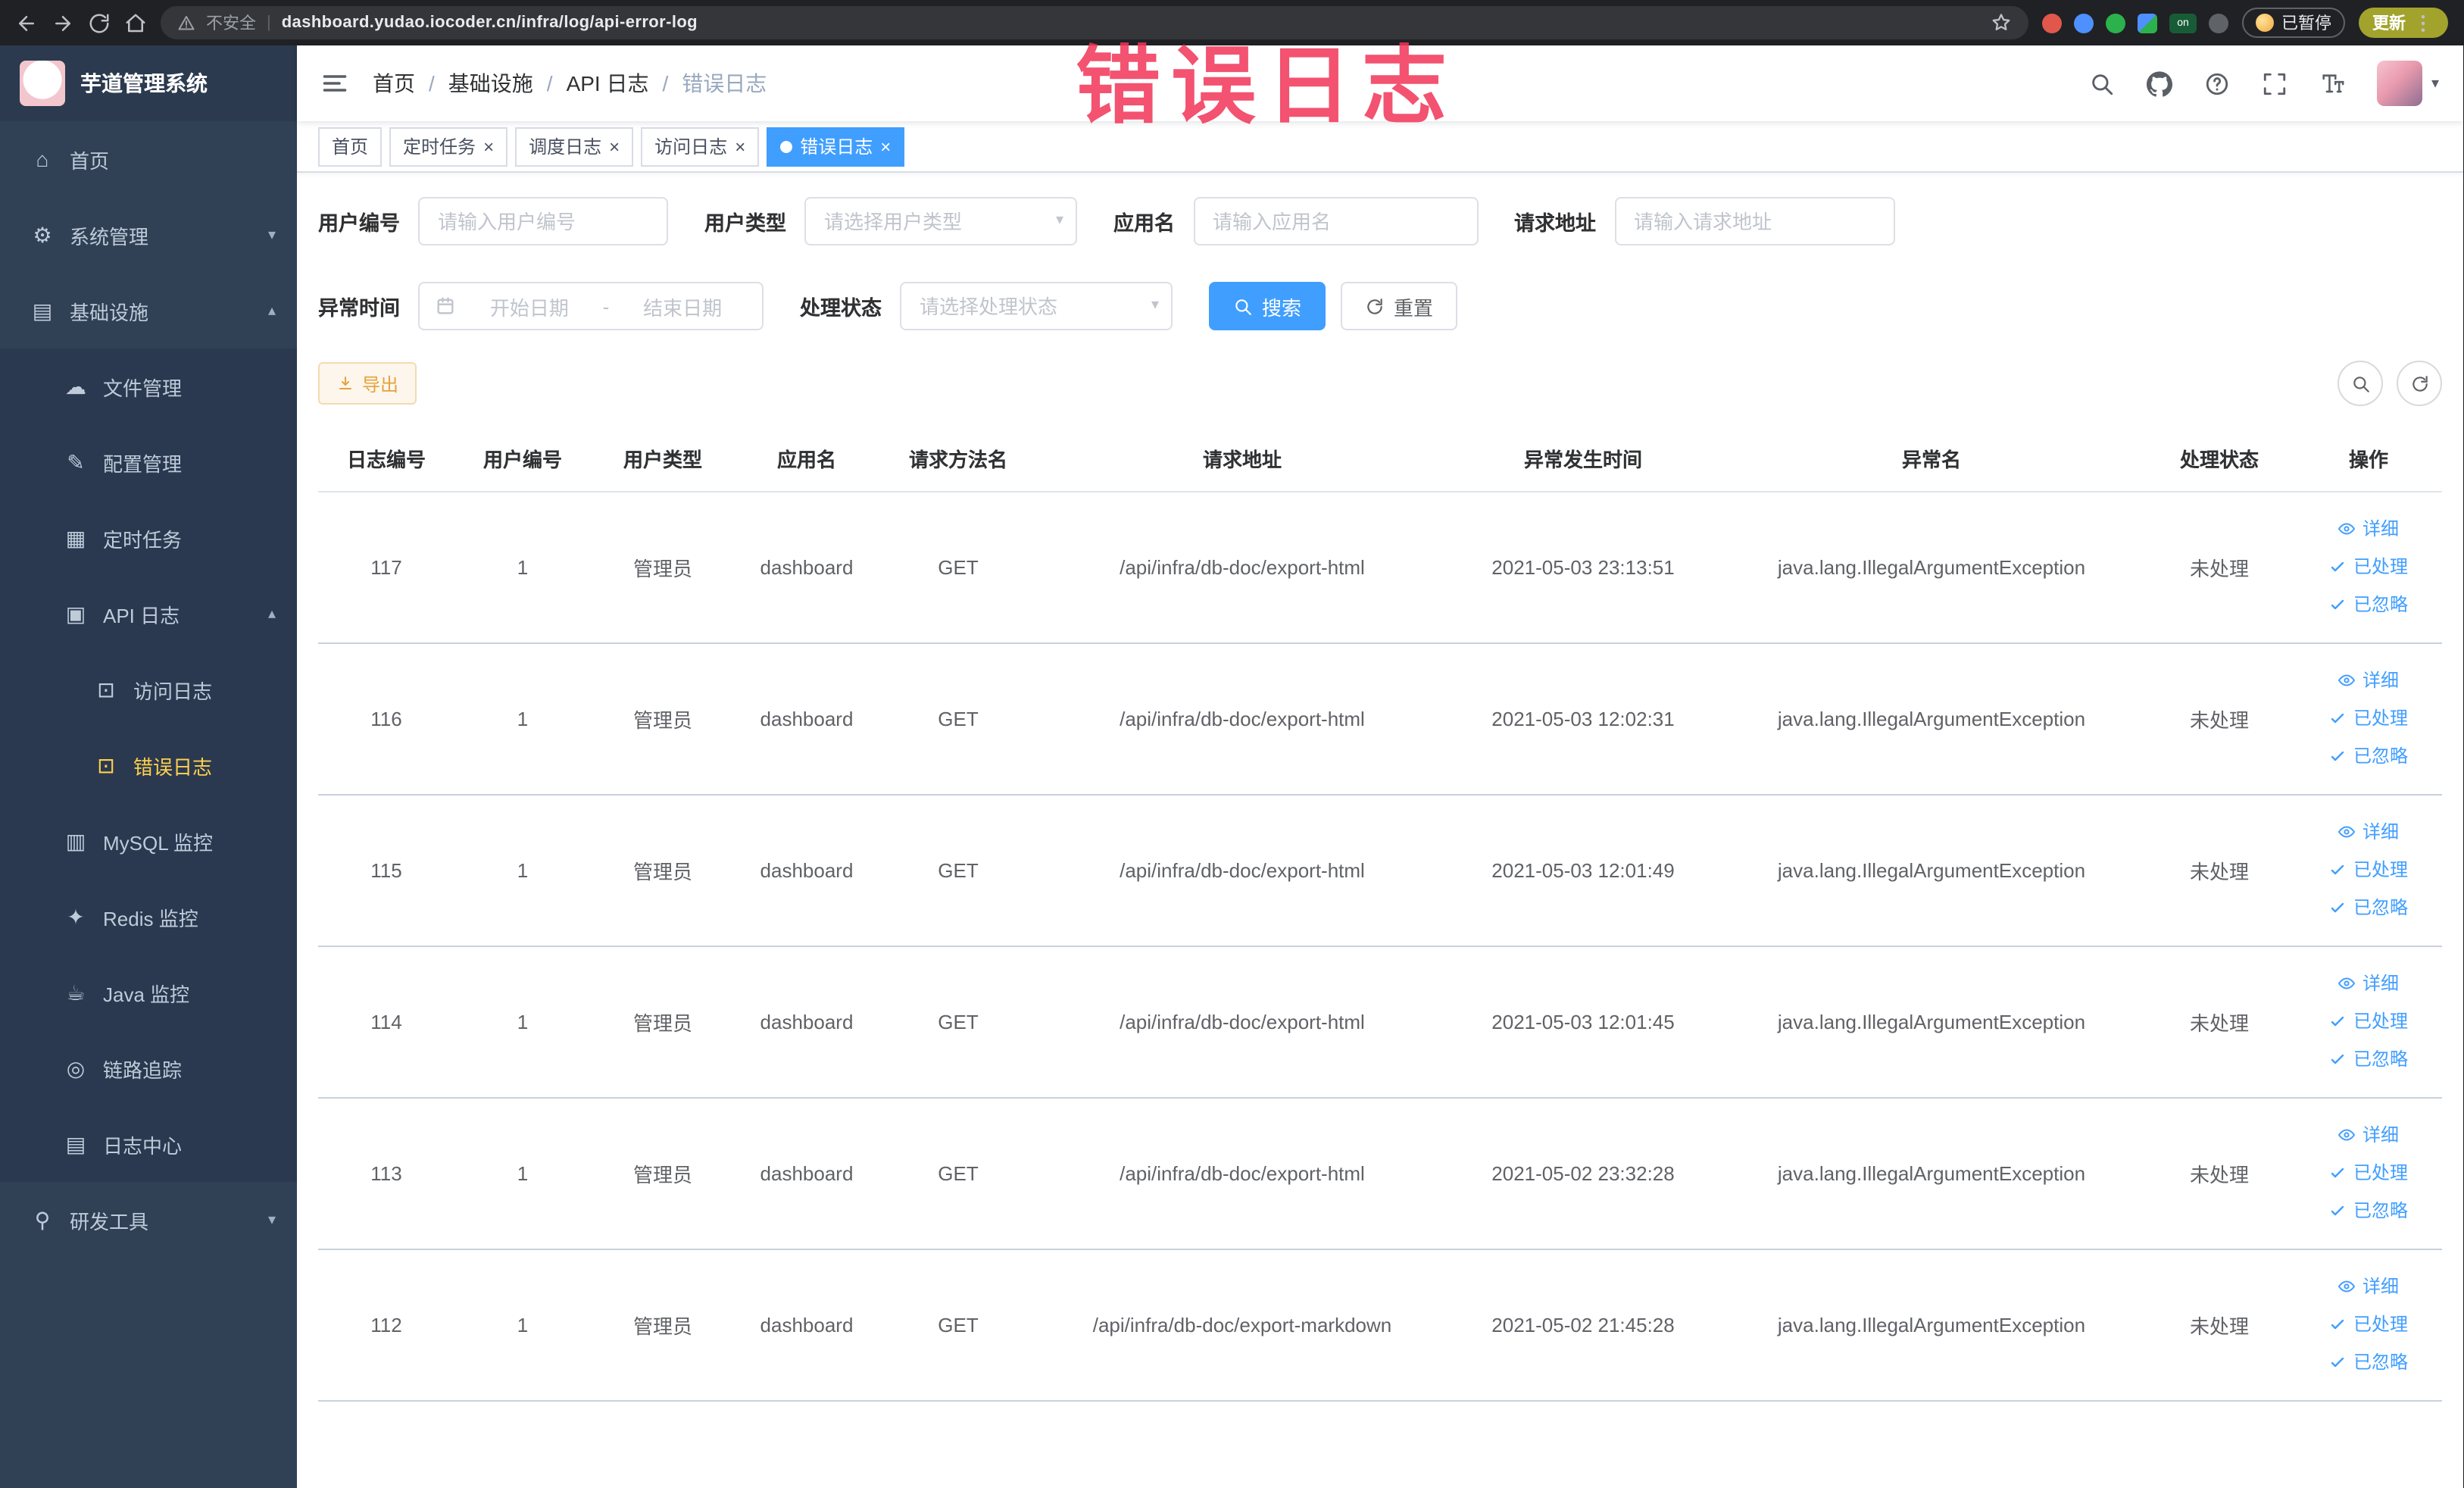 The image size is (2464, 1488). I want to click on user-menu: ▾, so click(2407, 83).